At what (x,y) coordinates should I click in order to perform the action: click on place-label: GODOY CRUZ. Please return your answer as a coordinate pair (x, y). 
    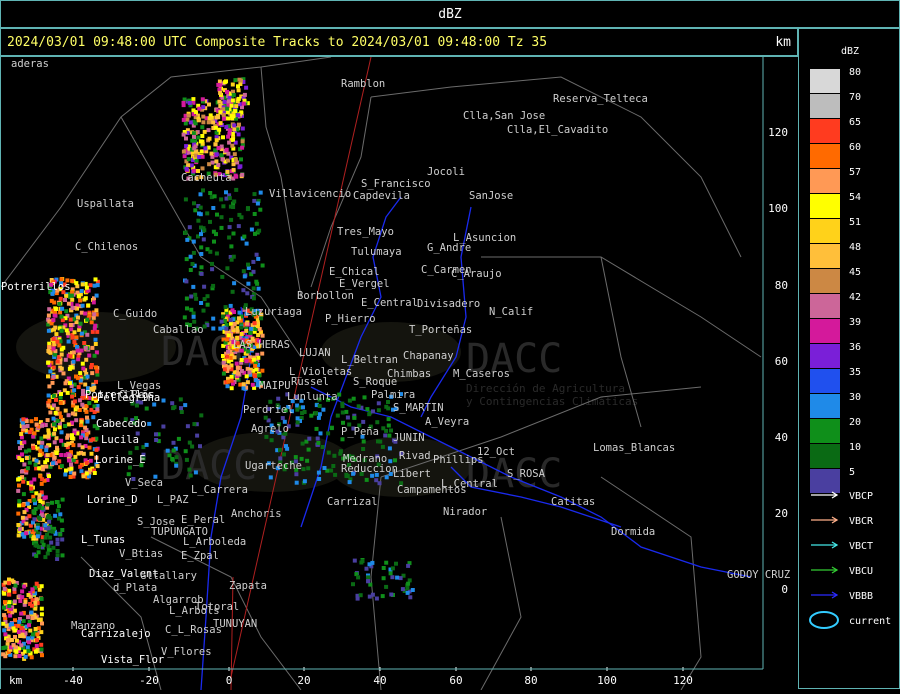
    Looking at the image, I should click on (758, 575).